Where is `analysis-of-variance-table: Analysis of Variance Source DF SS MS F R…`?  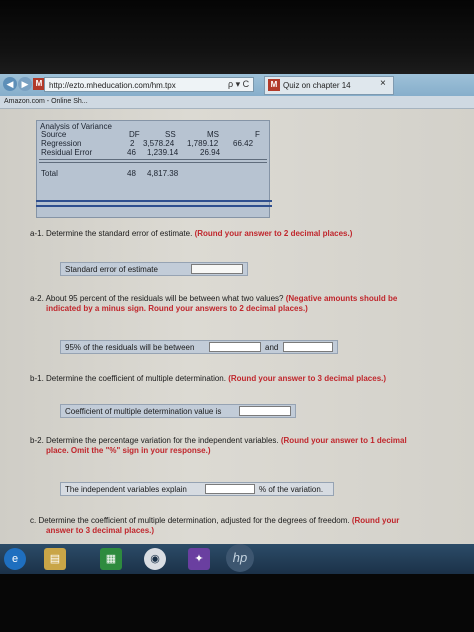
analysis-of-variance-table: Analysis of Variance Source DF SS MS F R… is located at coordinates (153, 169).